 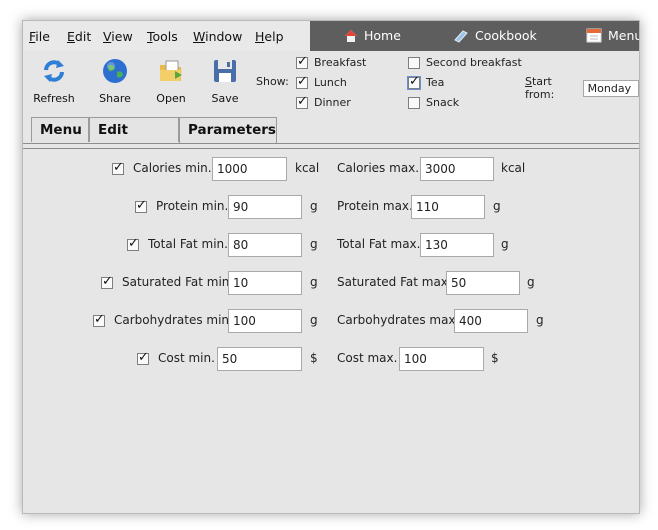 I want to click on tab-edit-menu: Edit menu, so click(x=134, y=139).